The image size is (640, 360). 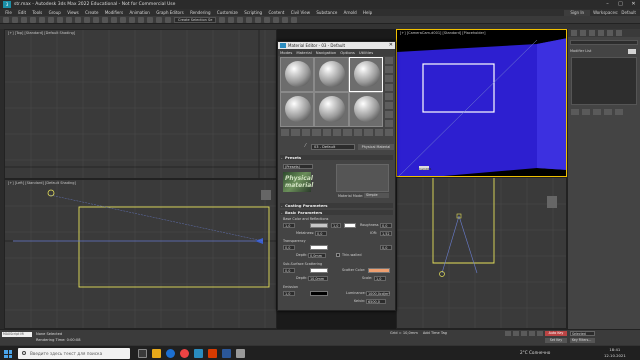 What do you see at coordinates (289, 270) in the screenshot?
I see `sss-weight-input: 0,0` at bounding box center [289, 270].